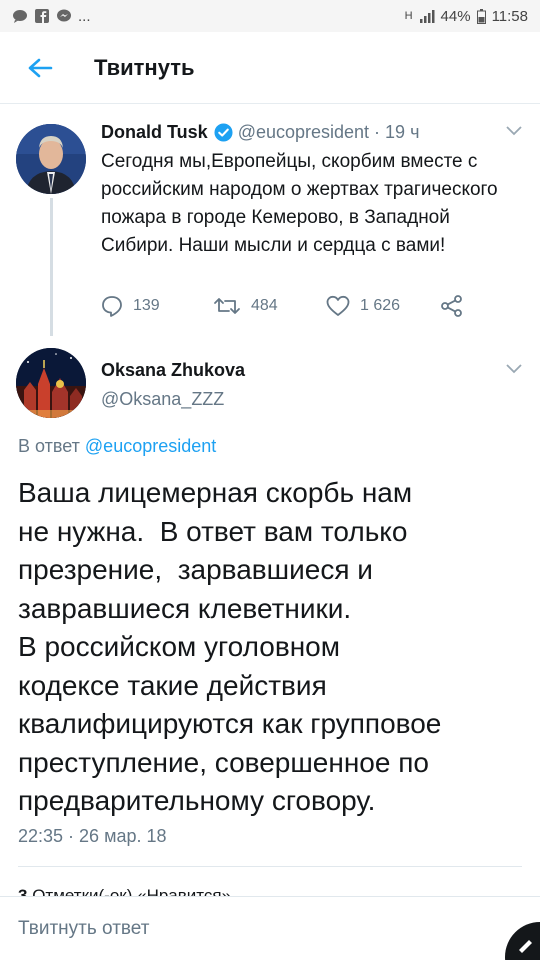 The width and height of the screenshot is (540, 960). I want to click on reply-text-line: предварительному сговору., so click(197, 800).